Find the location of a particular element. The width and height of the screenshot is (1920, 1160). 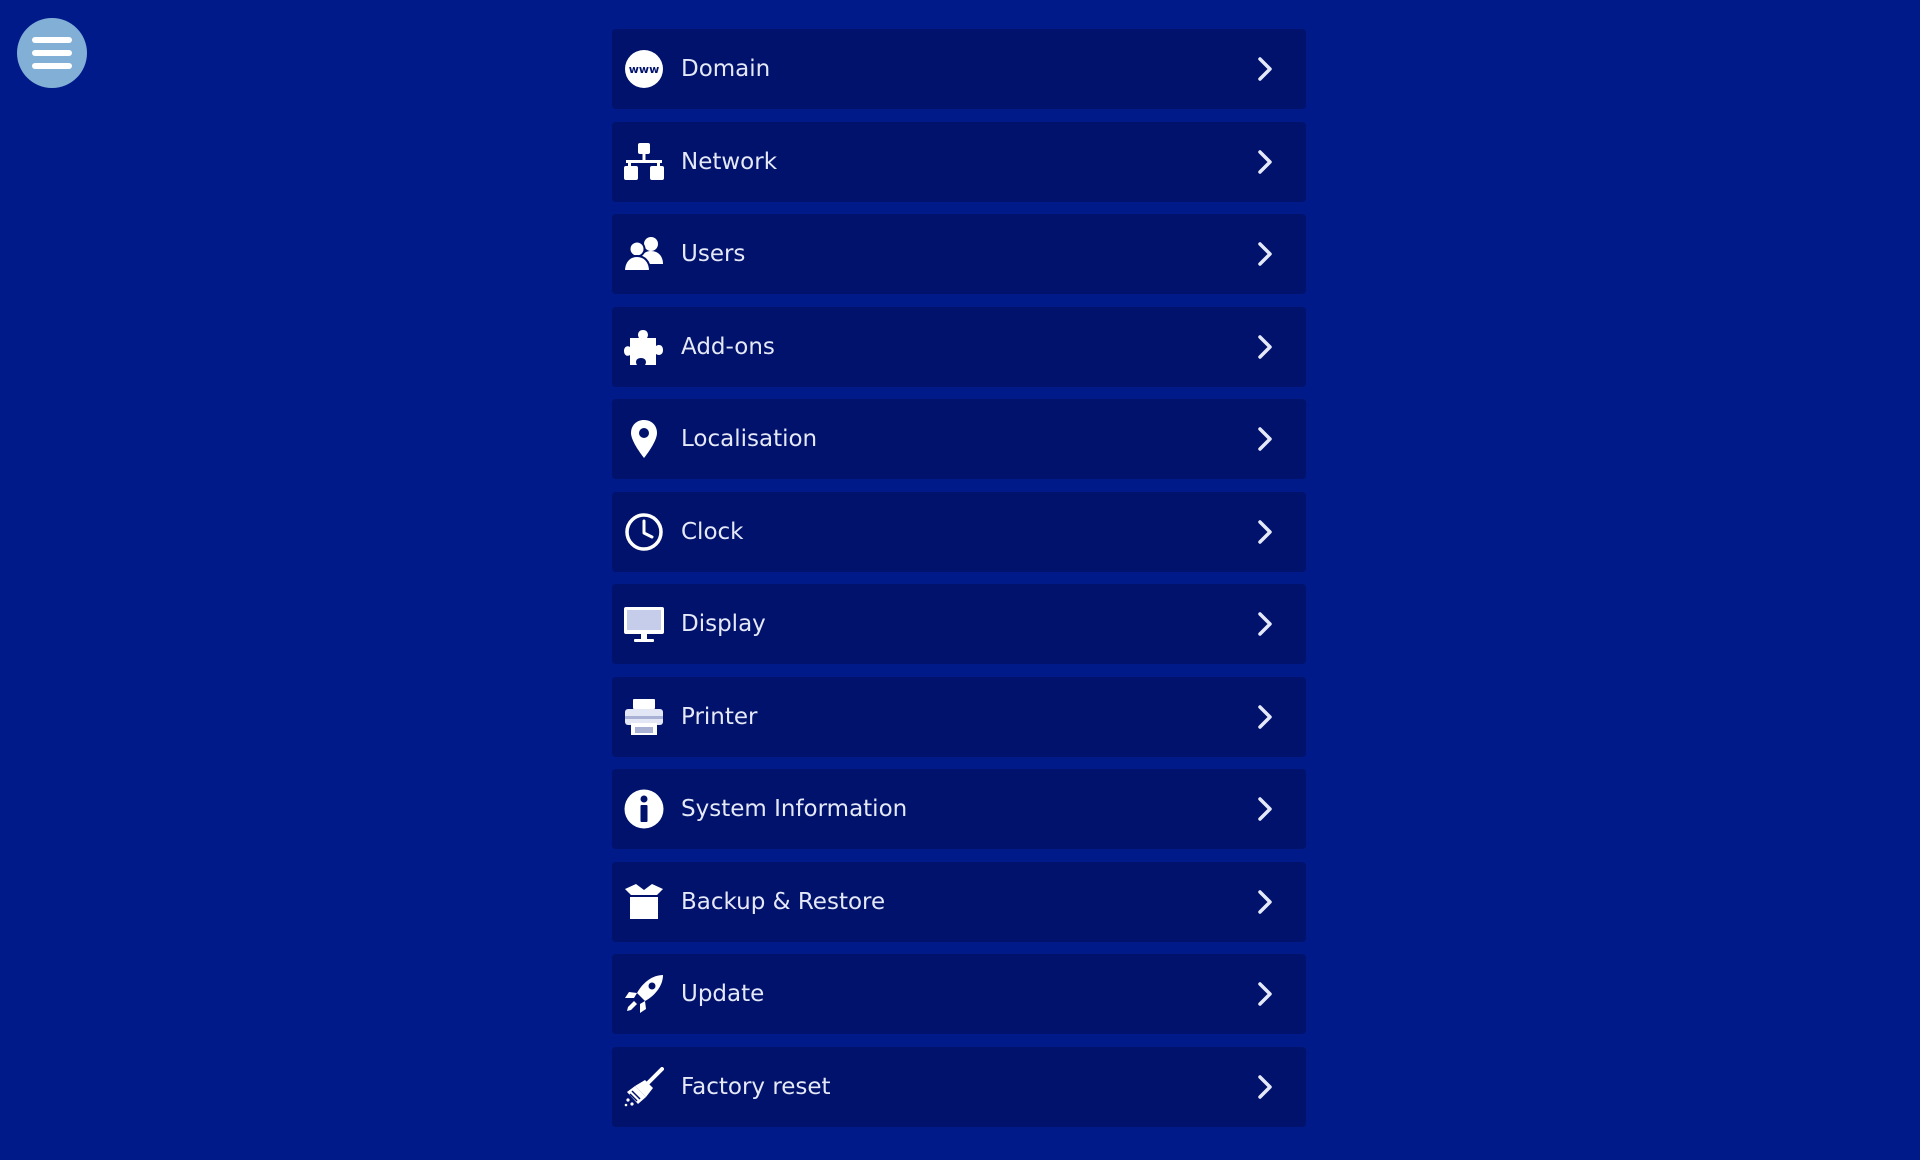

settings-item-label: Printer is located at coordinates (719, 716).